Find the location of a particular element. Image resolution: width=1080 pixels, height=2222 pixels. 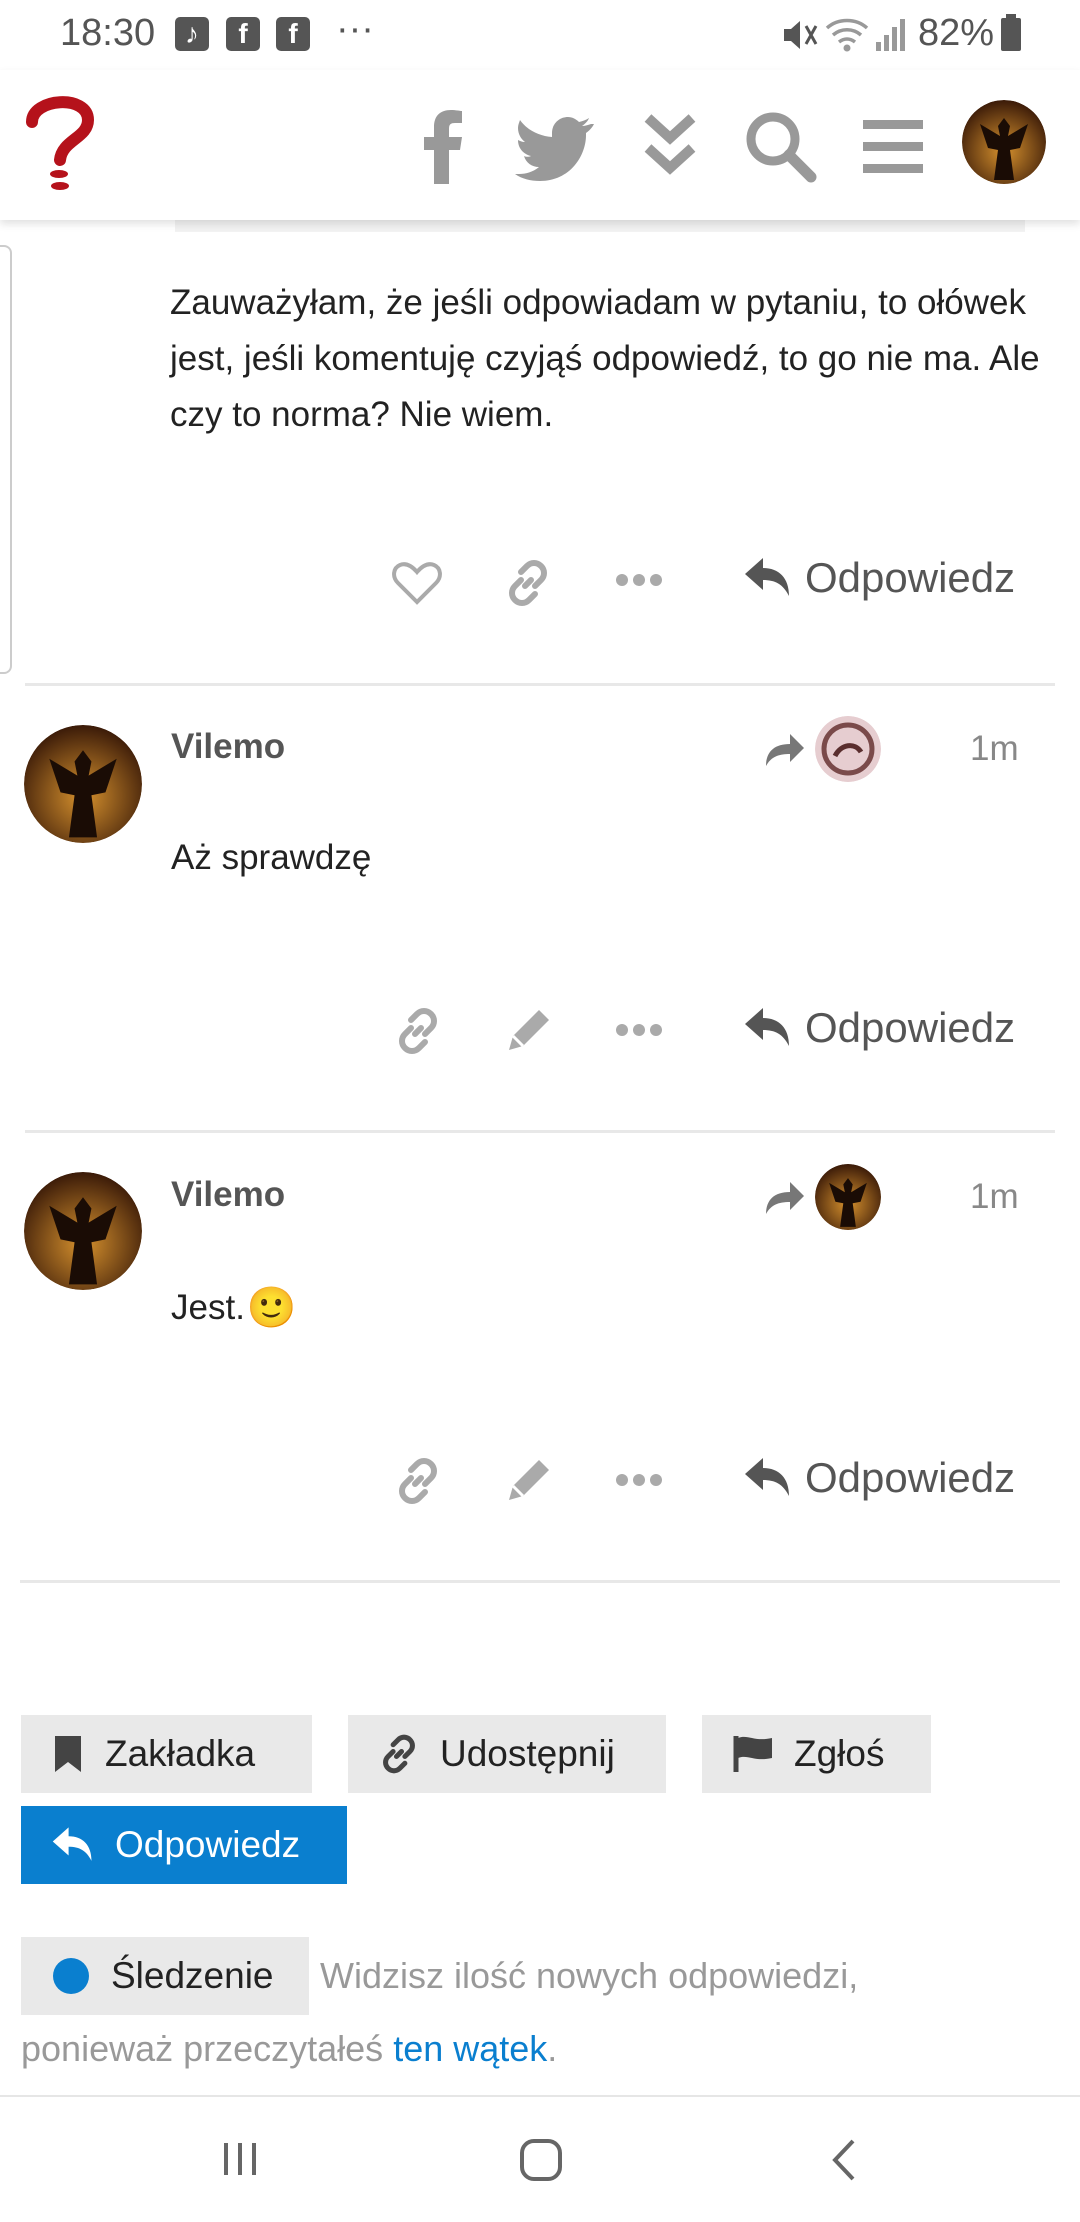

site-header is located at coordinates (540, 145).